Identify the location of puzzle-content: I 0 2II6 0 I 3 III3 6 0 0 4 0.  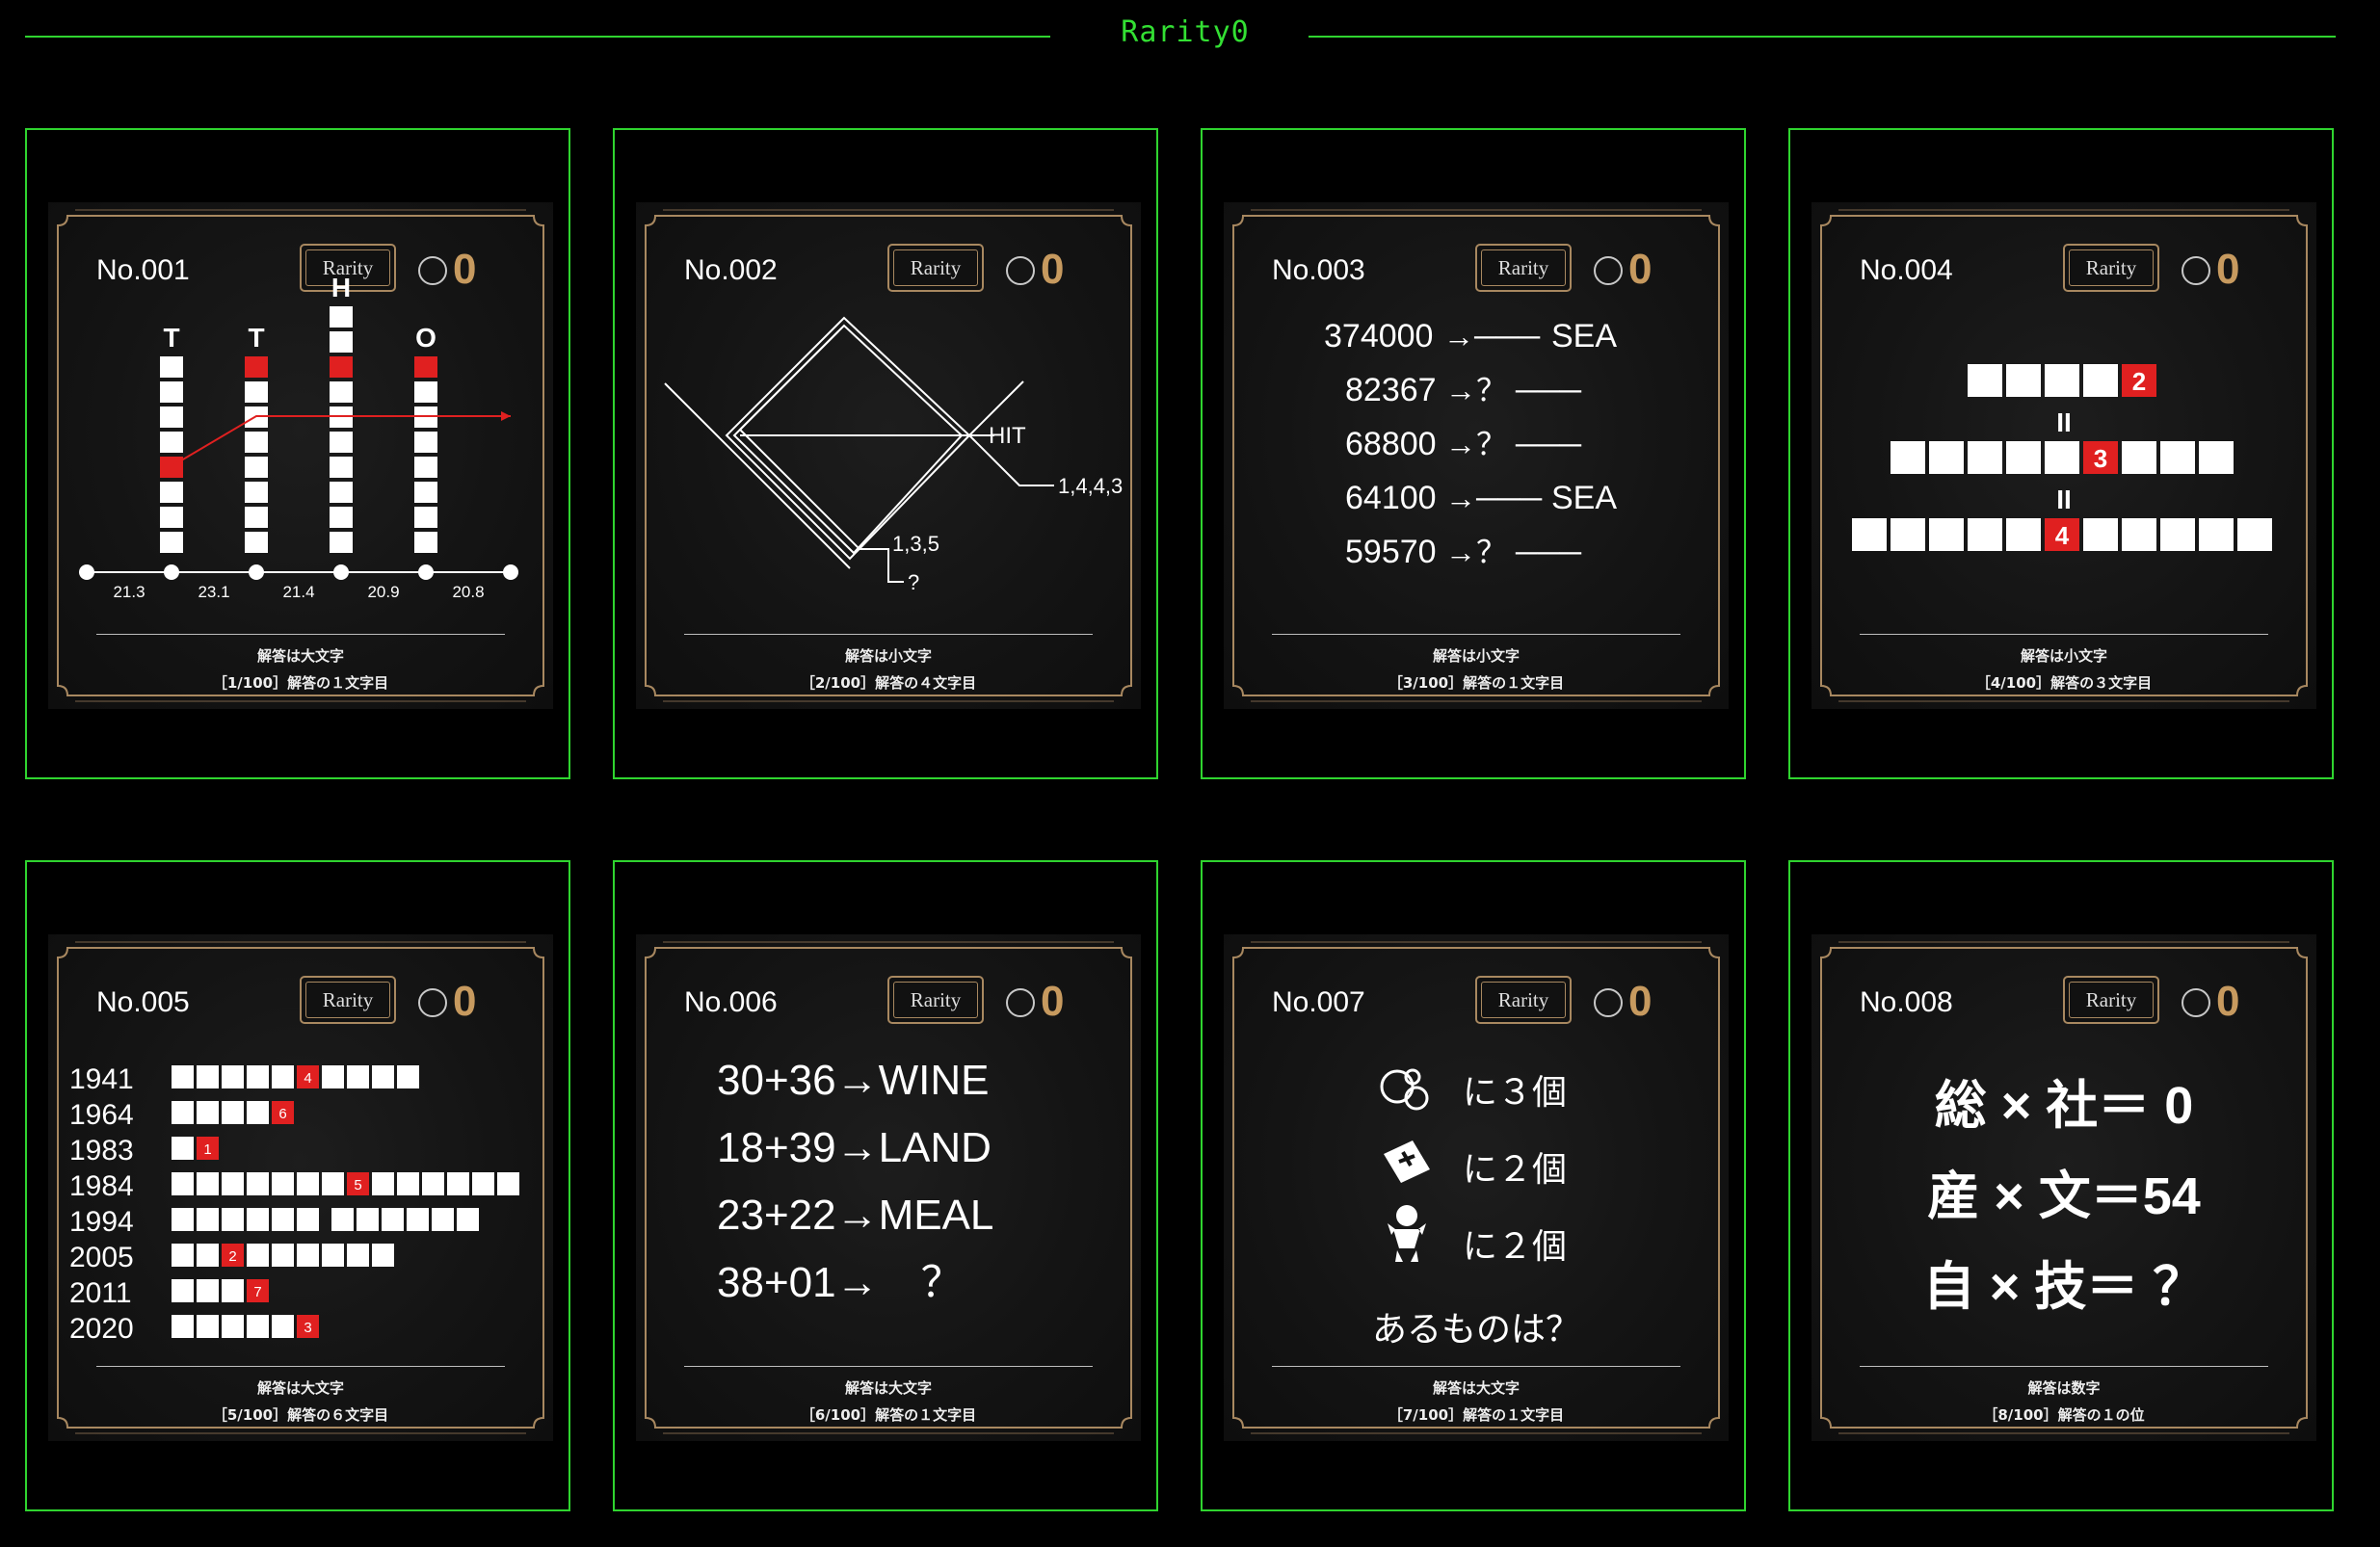
(2062, 458).